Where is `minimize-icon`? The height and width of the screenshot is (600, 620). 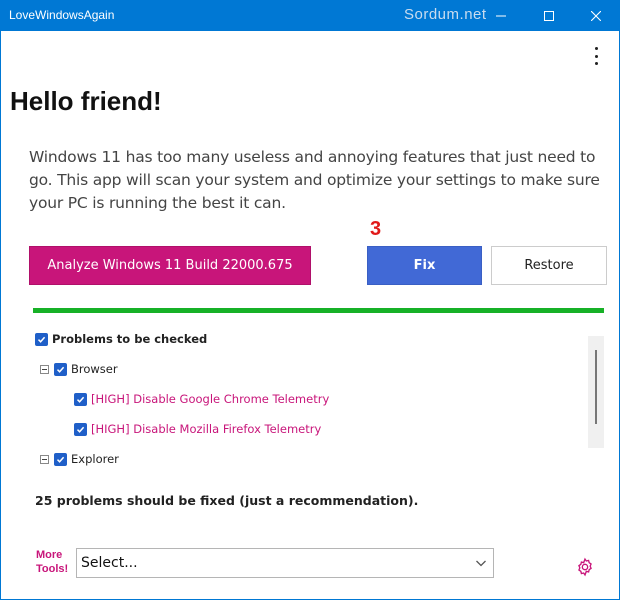
minimize-icon is located at coordinates (501, 15).